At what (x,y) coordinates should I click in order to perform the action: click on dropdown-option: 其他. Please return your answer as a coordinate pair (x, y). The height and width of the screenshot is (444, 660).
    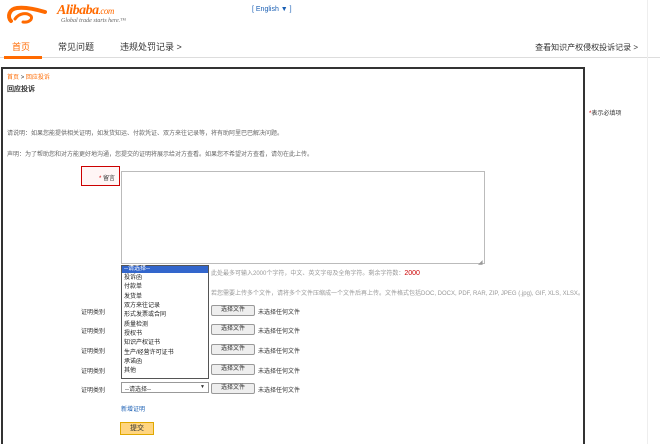
    Looking at the image, I should click on (165, 371).